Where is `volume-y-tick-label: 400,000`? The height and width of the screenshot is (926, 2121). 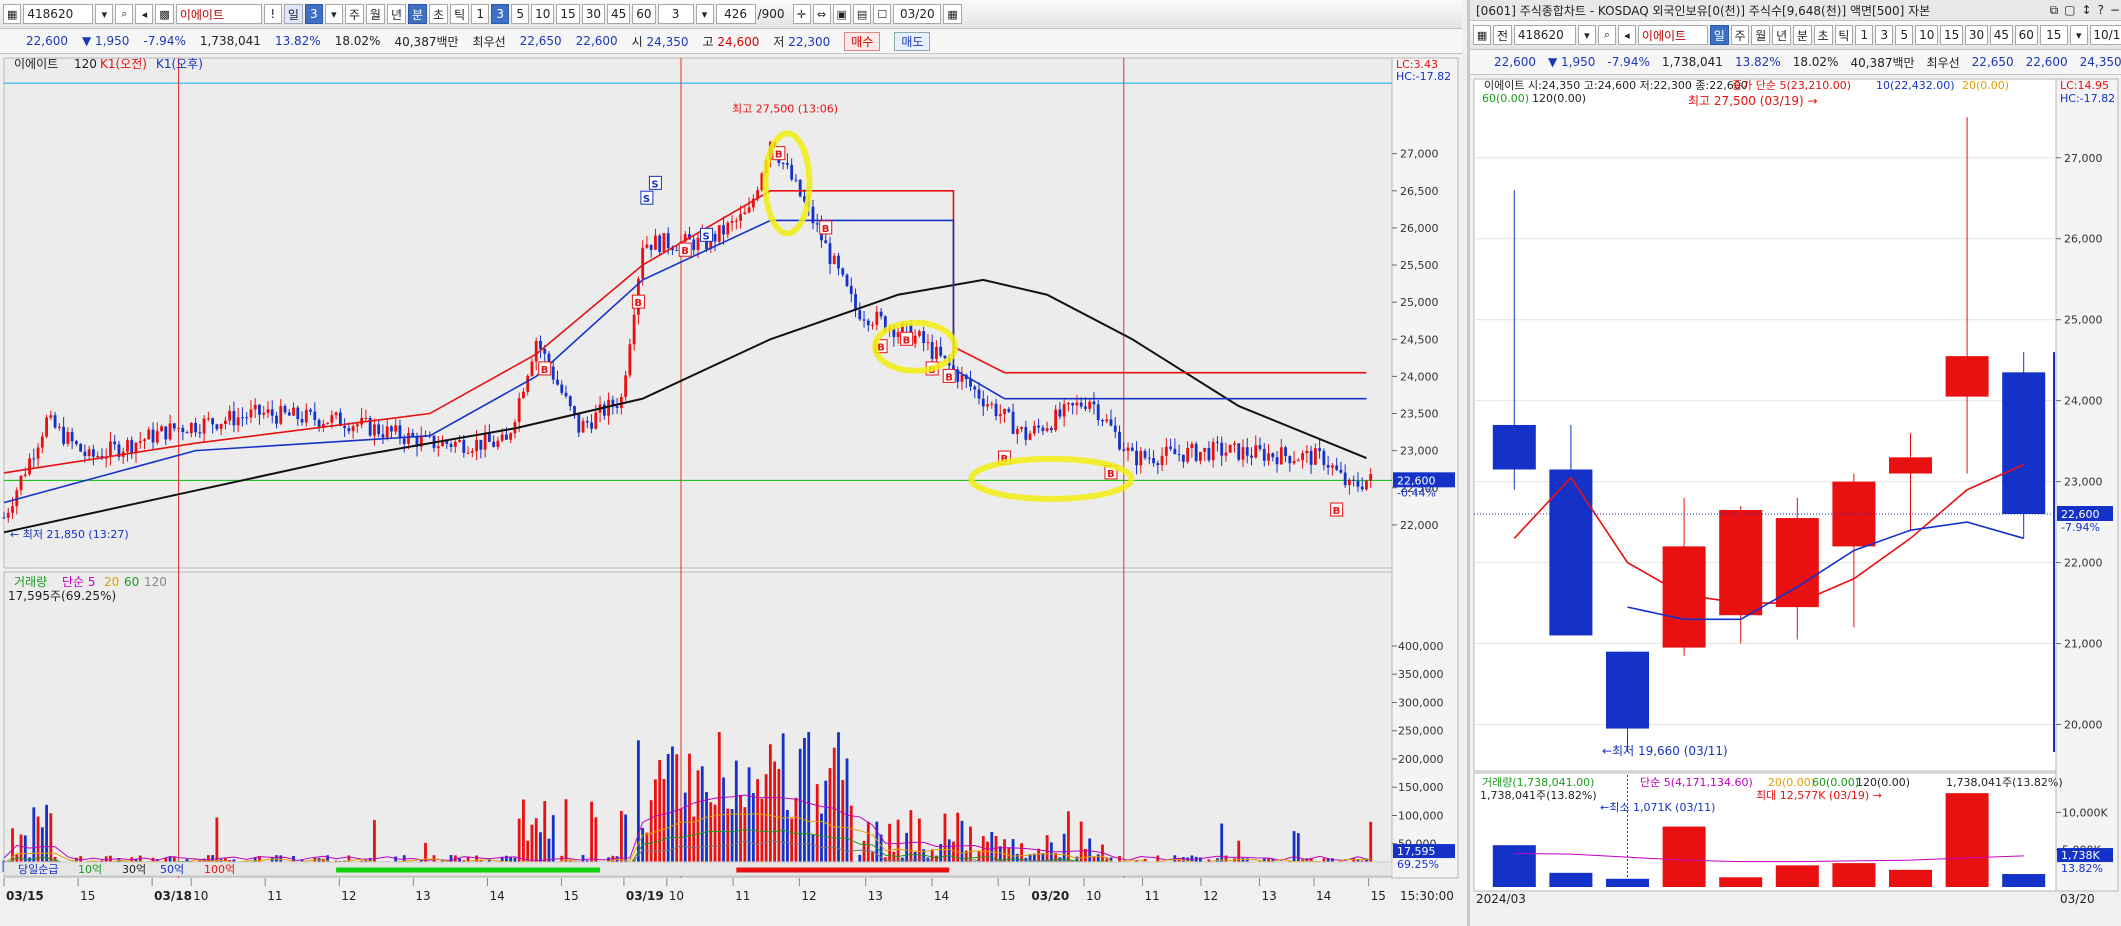
volume-y-tick-label: 400,000 is located at coordinates (1421, 646).